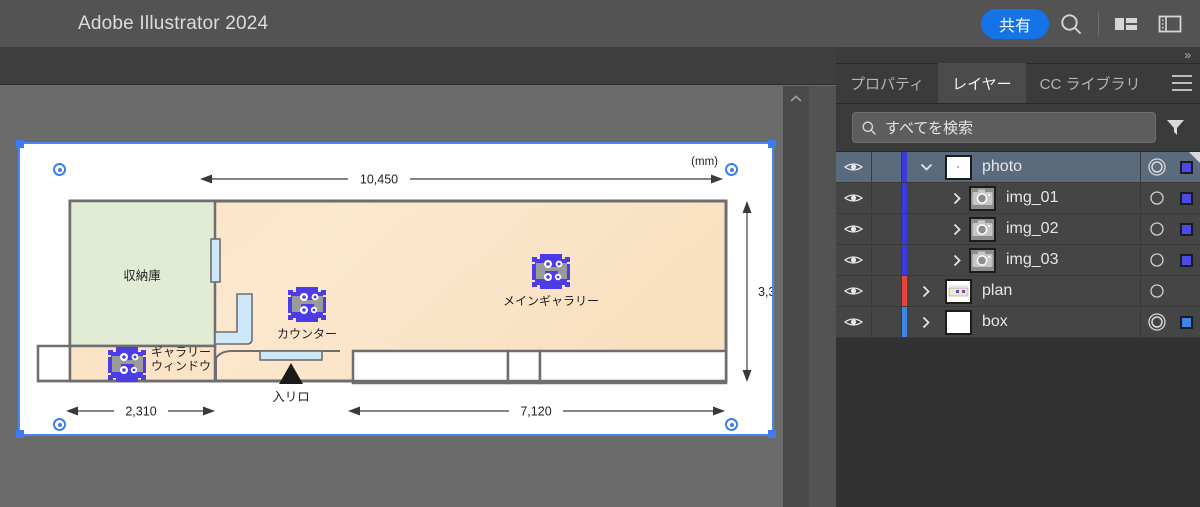 This screenshot has height=507, width=1200. What do you see at coordinates (887, 322) in the screenshot?
I see `lock-toggle-box` at bounding box center [887, 322].